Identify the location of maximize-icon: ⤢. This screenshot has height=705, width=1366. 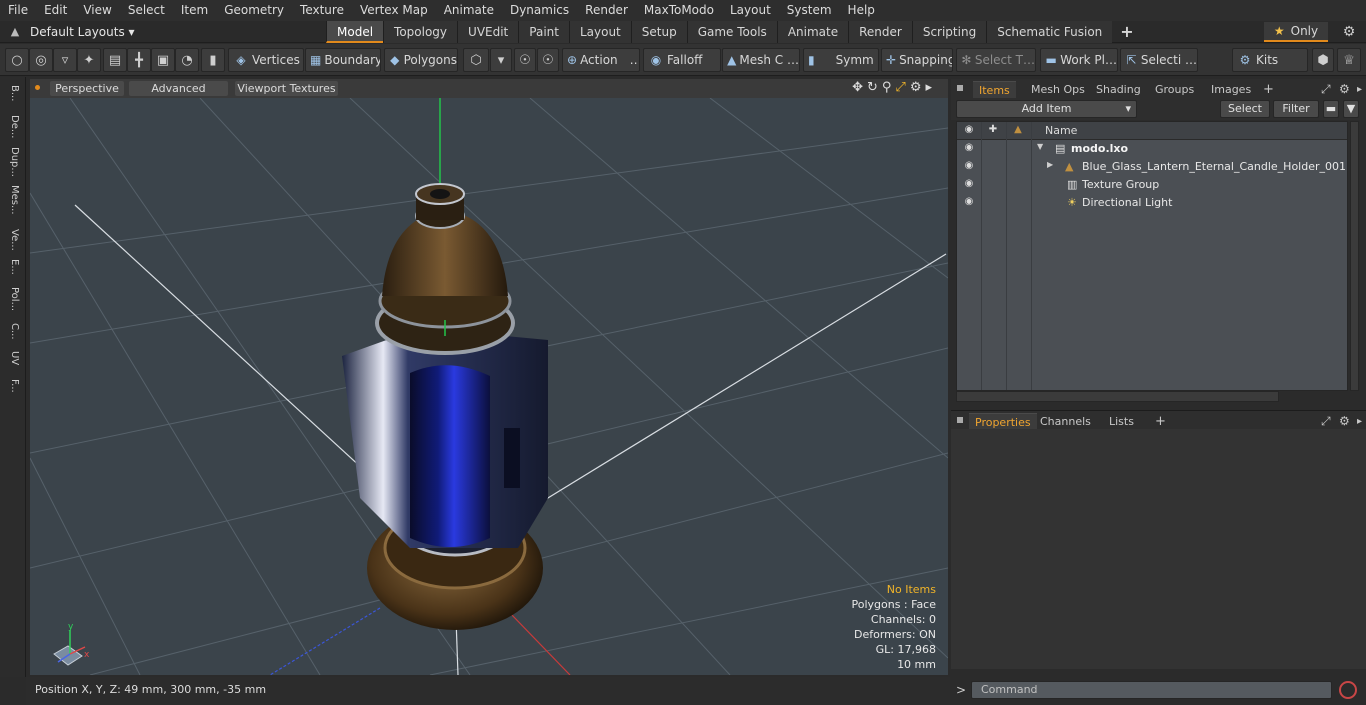
(900, 88).